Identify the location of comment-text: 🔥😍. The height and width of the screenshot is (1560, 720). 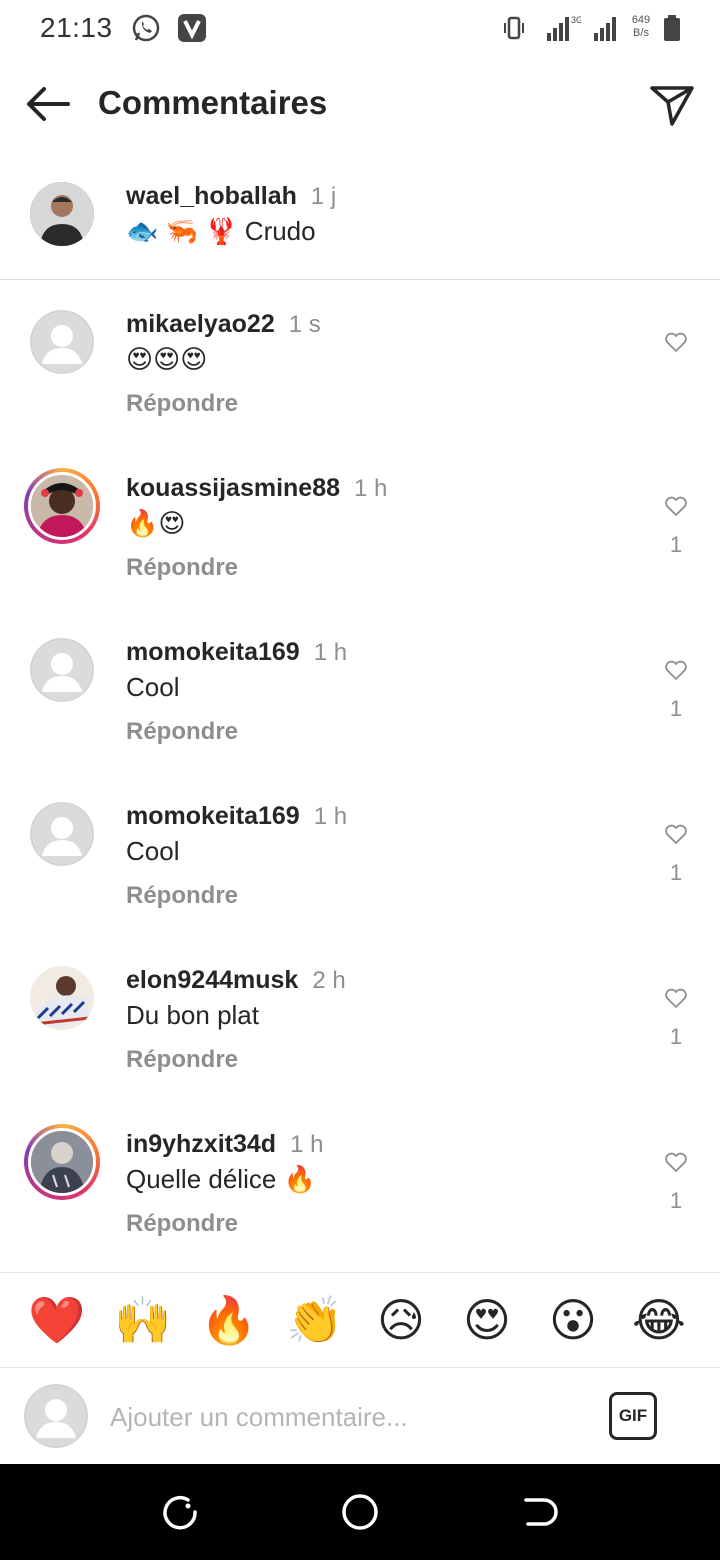
(156, 523).